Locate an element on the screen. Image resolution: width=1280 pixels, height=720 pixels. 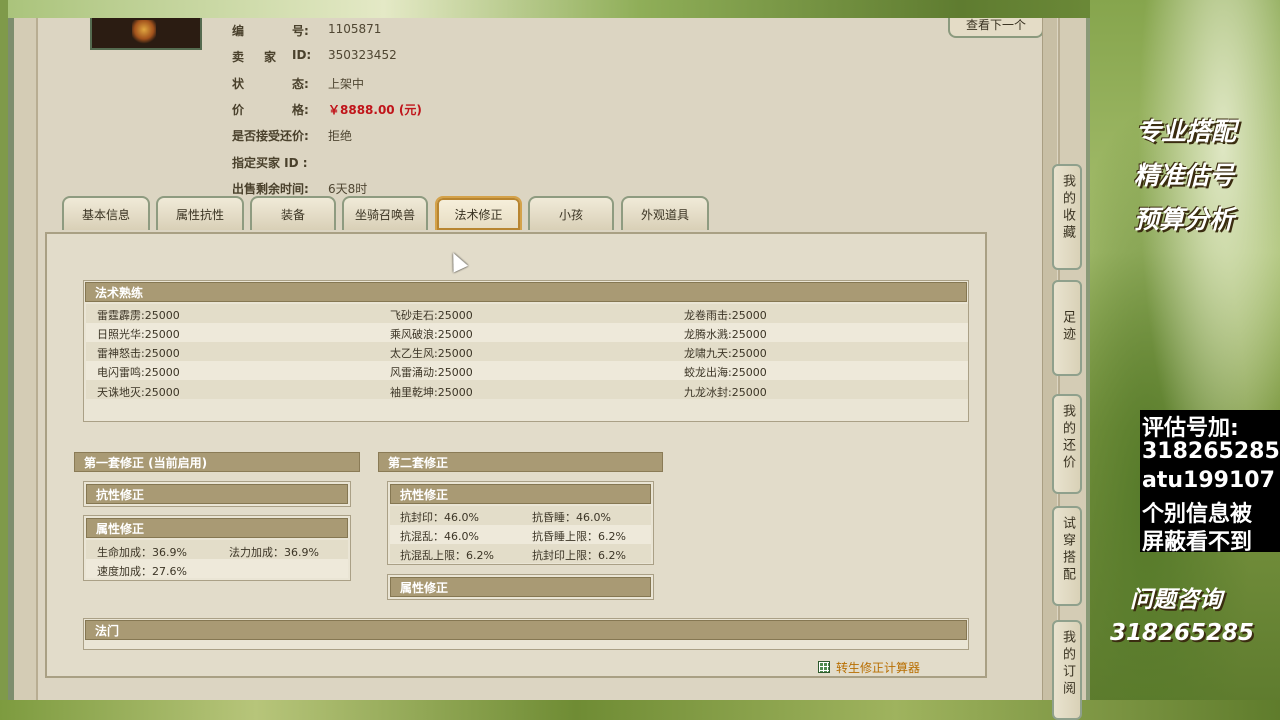
skill-item: 风雷涌动:25000 is located at coordinates (431, 372).